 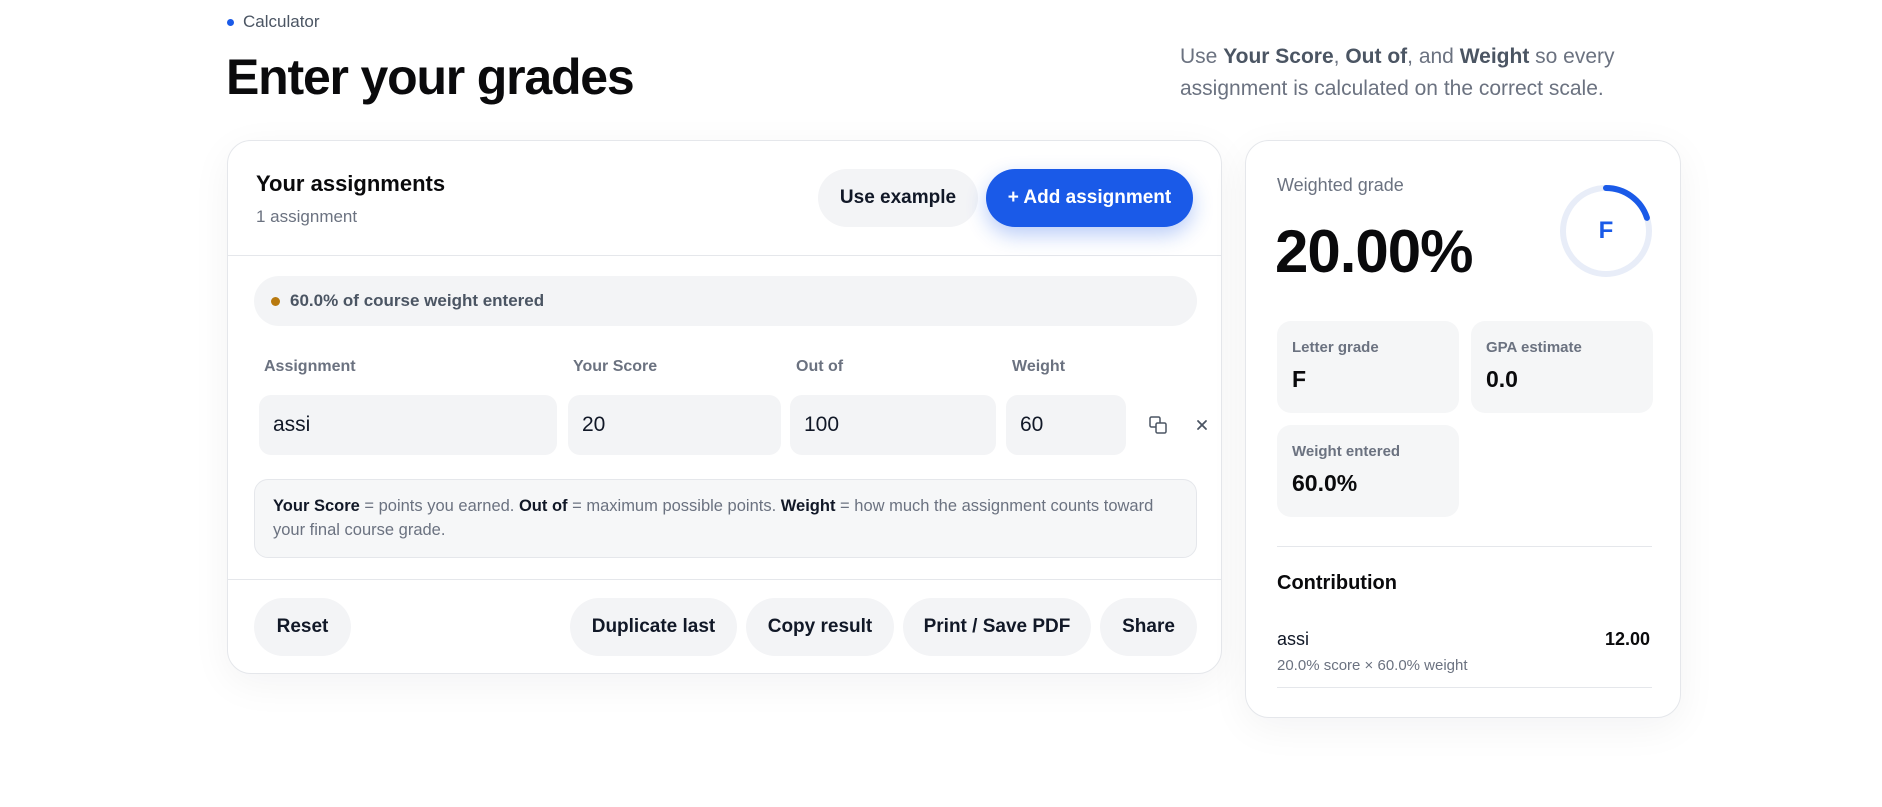 What do you see at coordinates (1606, 230) in the screenshot?
I see `grade-ring-letter: F` at bounding box center [1606, 230].